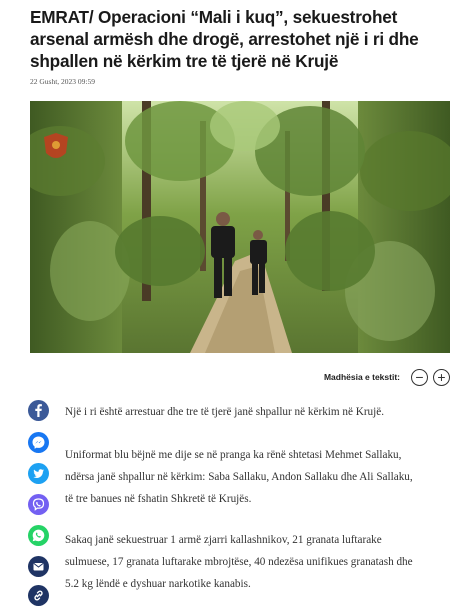 This screenshot has width=460, height=606. I want to click on whatsapp-icon, so click(38, 535).